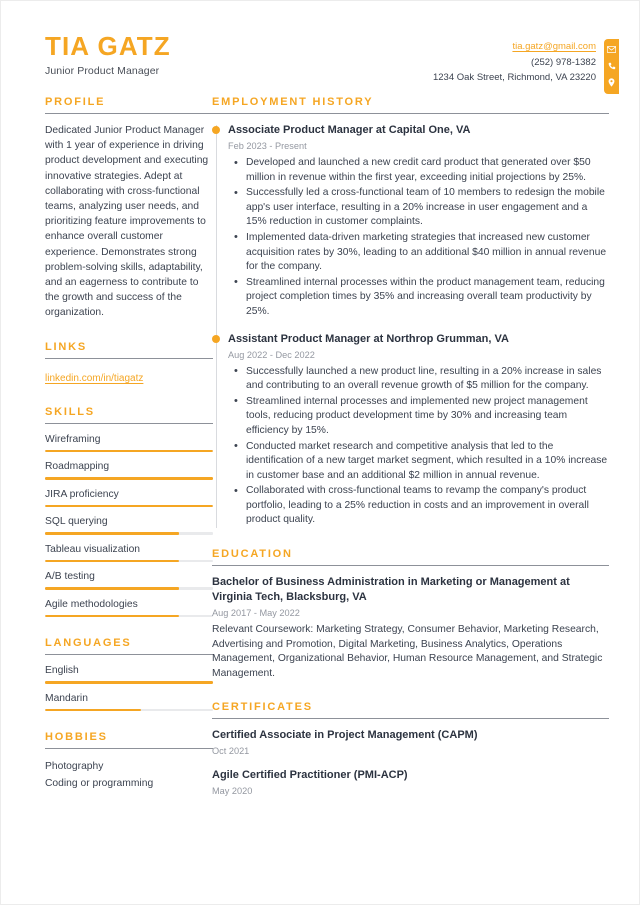  I want to click on section-heading-certificates: CERTIFICATES, so click(410, 710).